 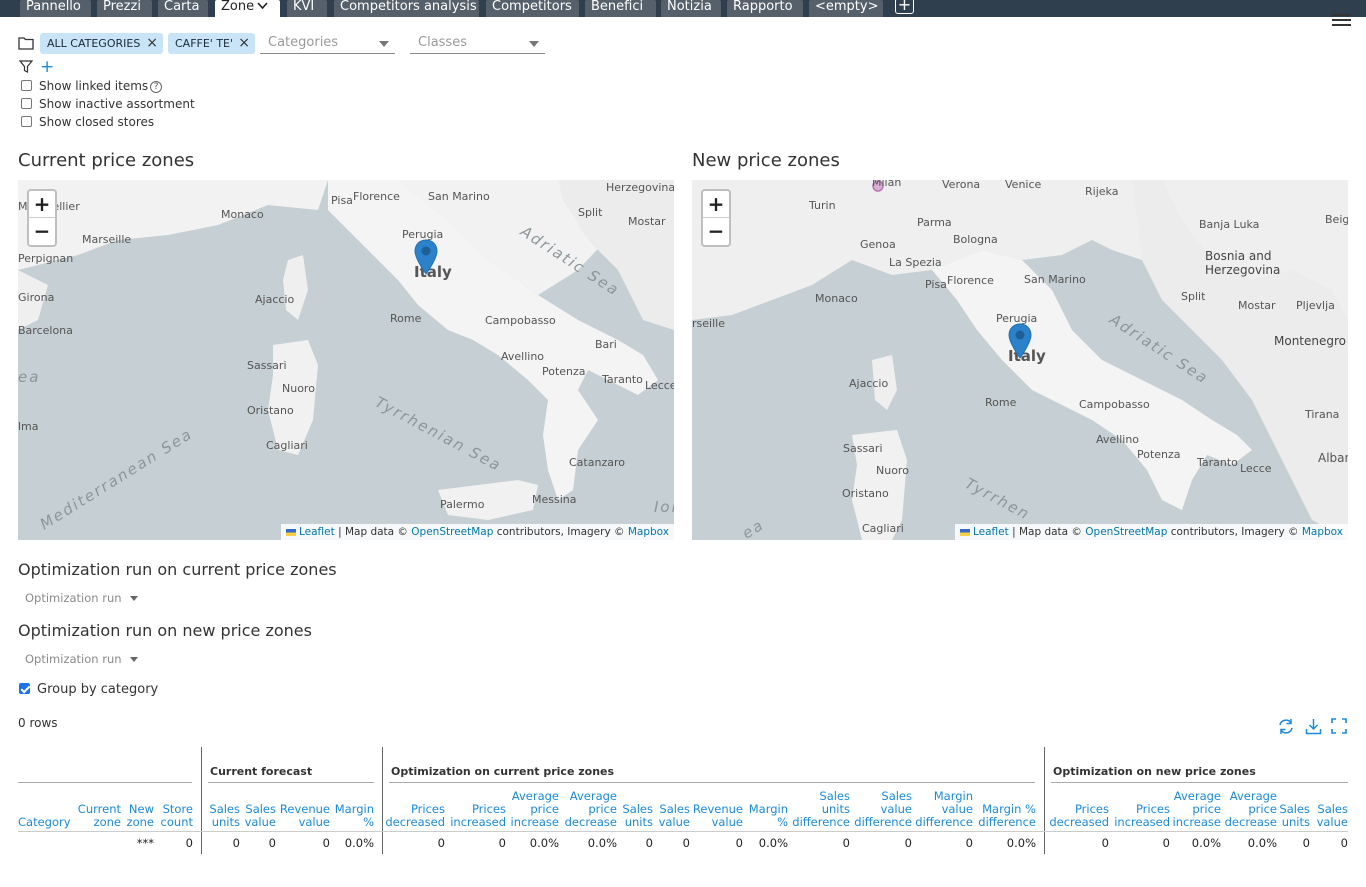 I want to click on help-icon: ?, so click(x=156, y=86).